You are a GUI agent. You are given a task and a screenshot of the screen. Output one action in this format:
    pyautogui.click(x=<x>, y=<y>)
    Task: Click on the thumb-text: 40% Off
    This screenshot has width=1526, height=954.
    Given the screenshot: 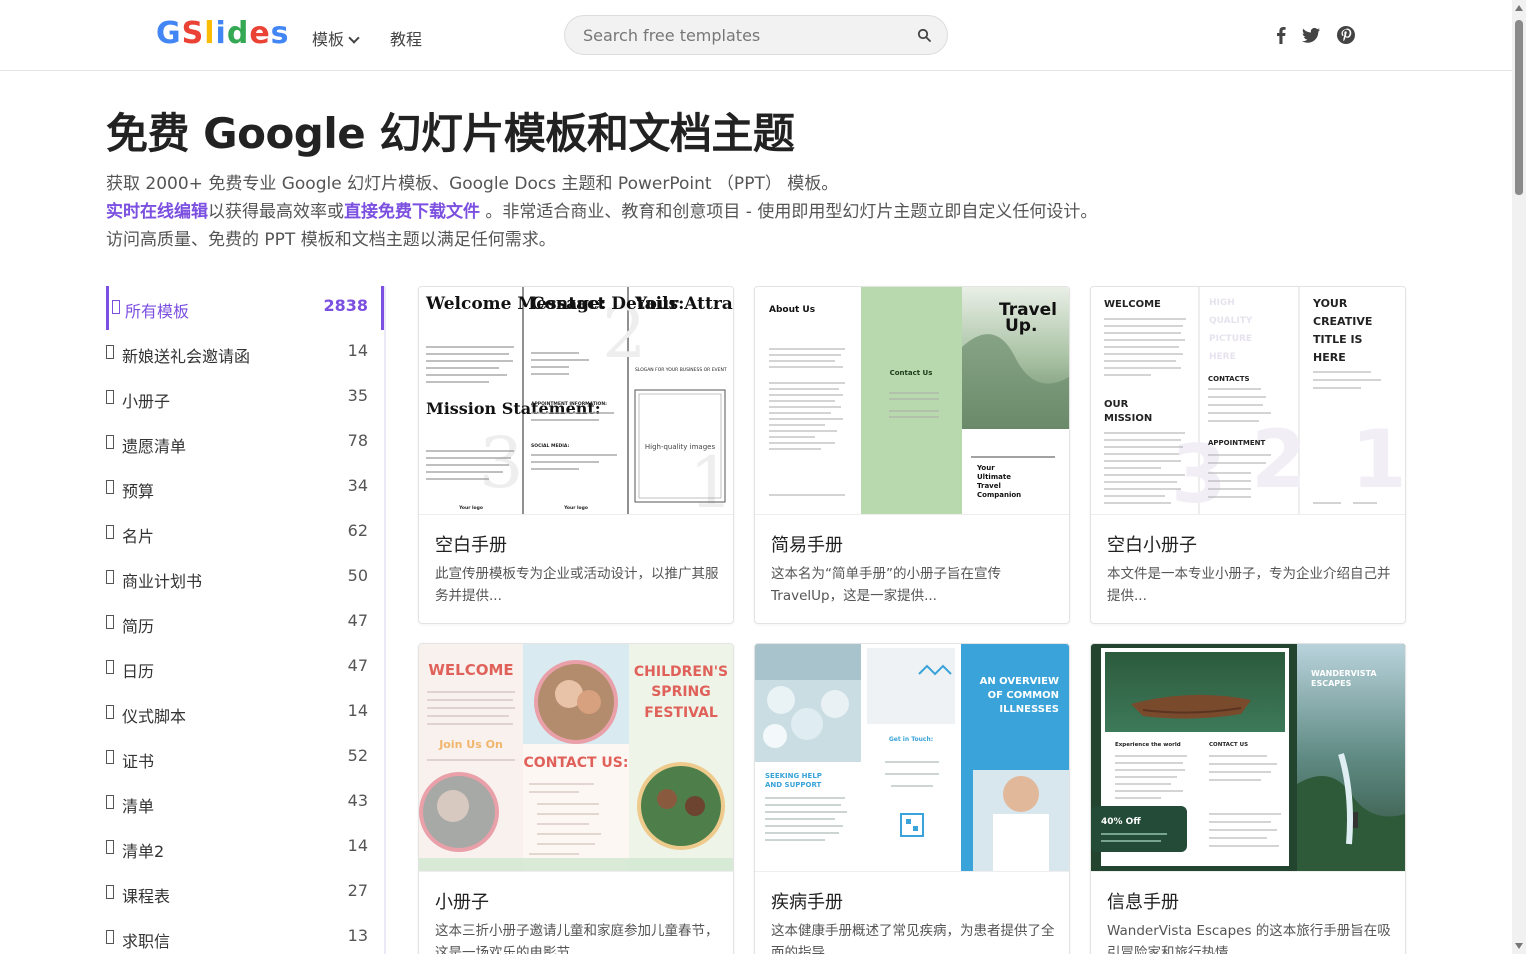 What is the action you would take?
    pyautogui.click(x=1121, y=822)
    